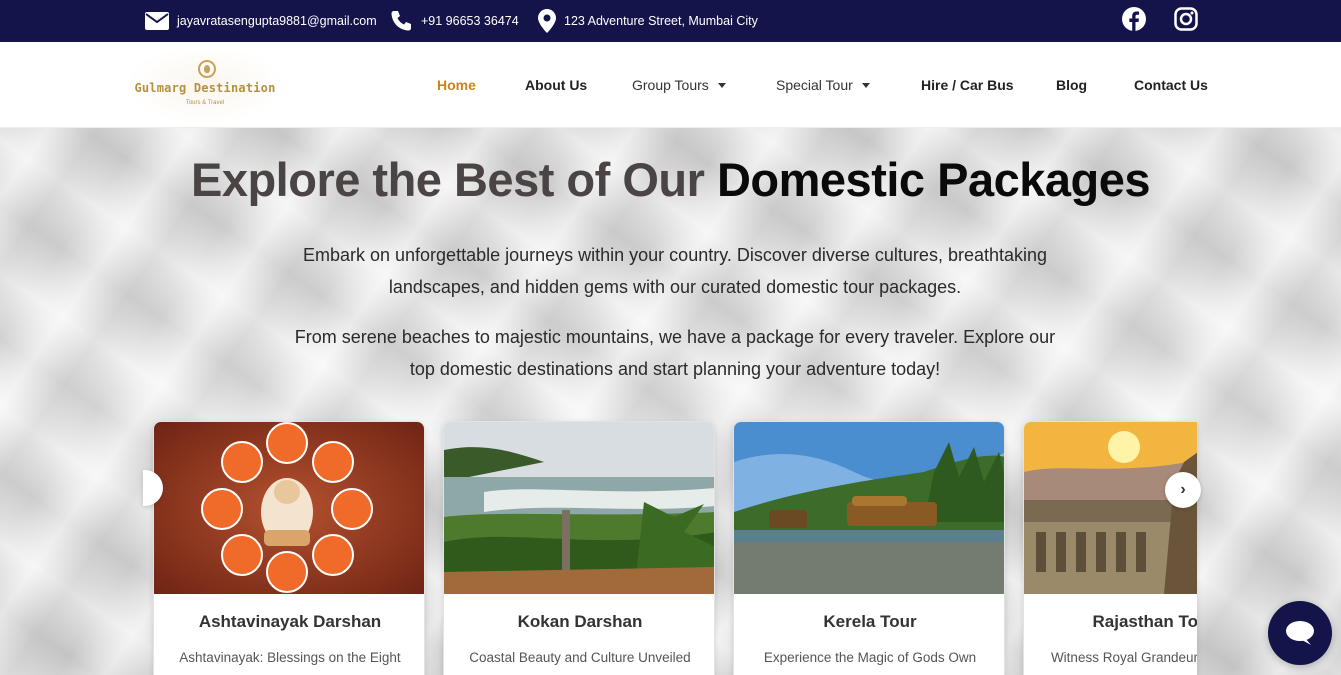 The image size is (1341, 675). What do you see at coordinates (814, 85) in the screenshot?
I see `nav-special-tour-label: Special Tour` at bounding box center [814, 85].